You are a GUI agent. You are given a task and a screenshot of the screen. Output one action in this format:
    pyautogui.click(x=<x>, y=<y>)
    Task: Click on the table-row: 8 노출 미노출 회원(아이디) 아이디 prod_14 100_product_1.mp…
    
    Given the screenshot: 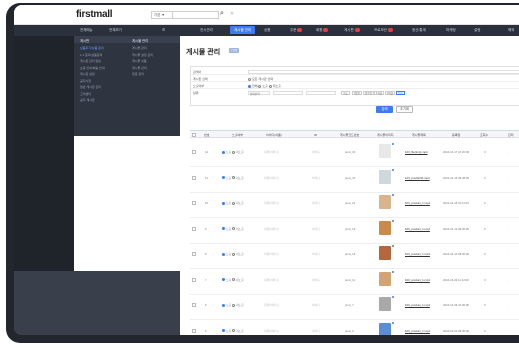 What is the action you would take?
    pyautogui.click(x=354, y=255)
    